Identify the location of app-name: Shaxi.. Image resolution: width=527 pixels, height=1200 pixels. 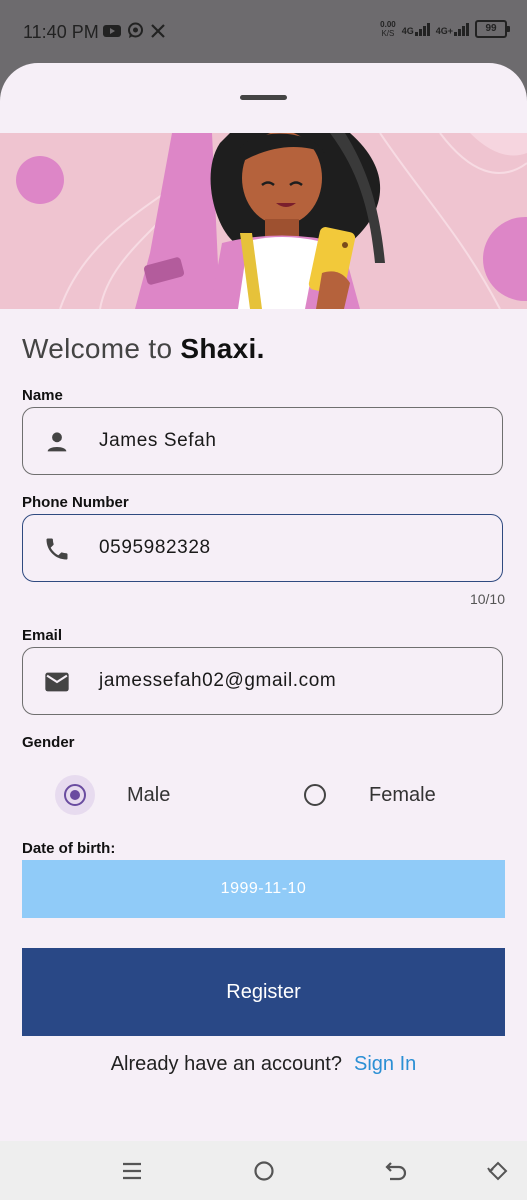
(222, 348).